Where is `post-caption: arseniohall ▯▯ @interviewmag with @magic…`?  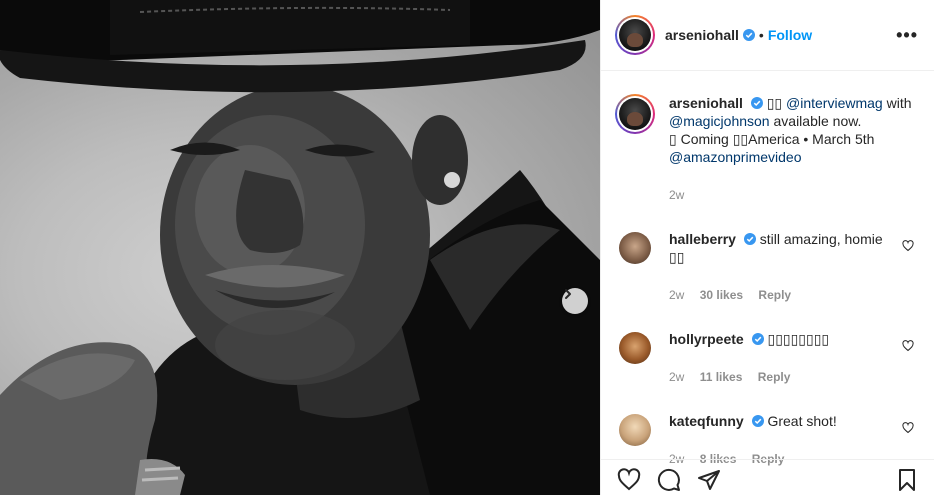
post-caption: arseniohall ▯▯ @interviewmag with @magic… is located at coordinates (766, 137).